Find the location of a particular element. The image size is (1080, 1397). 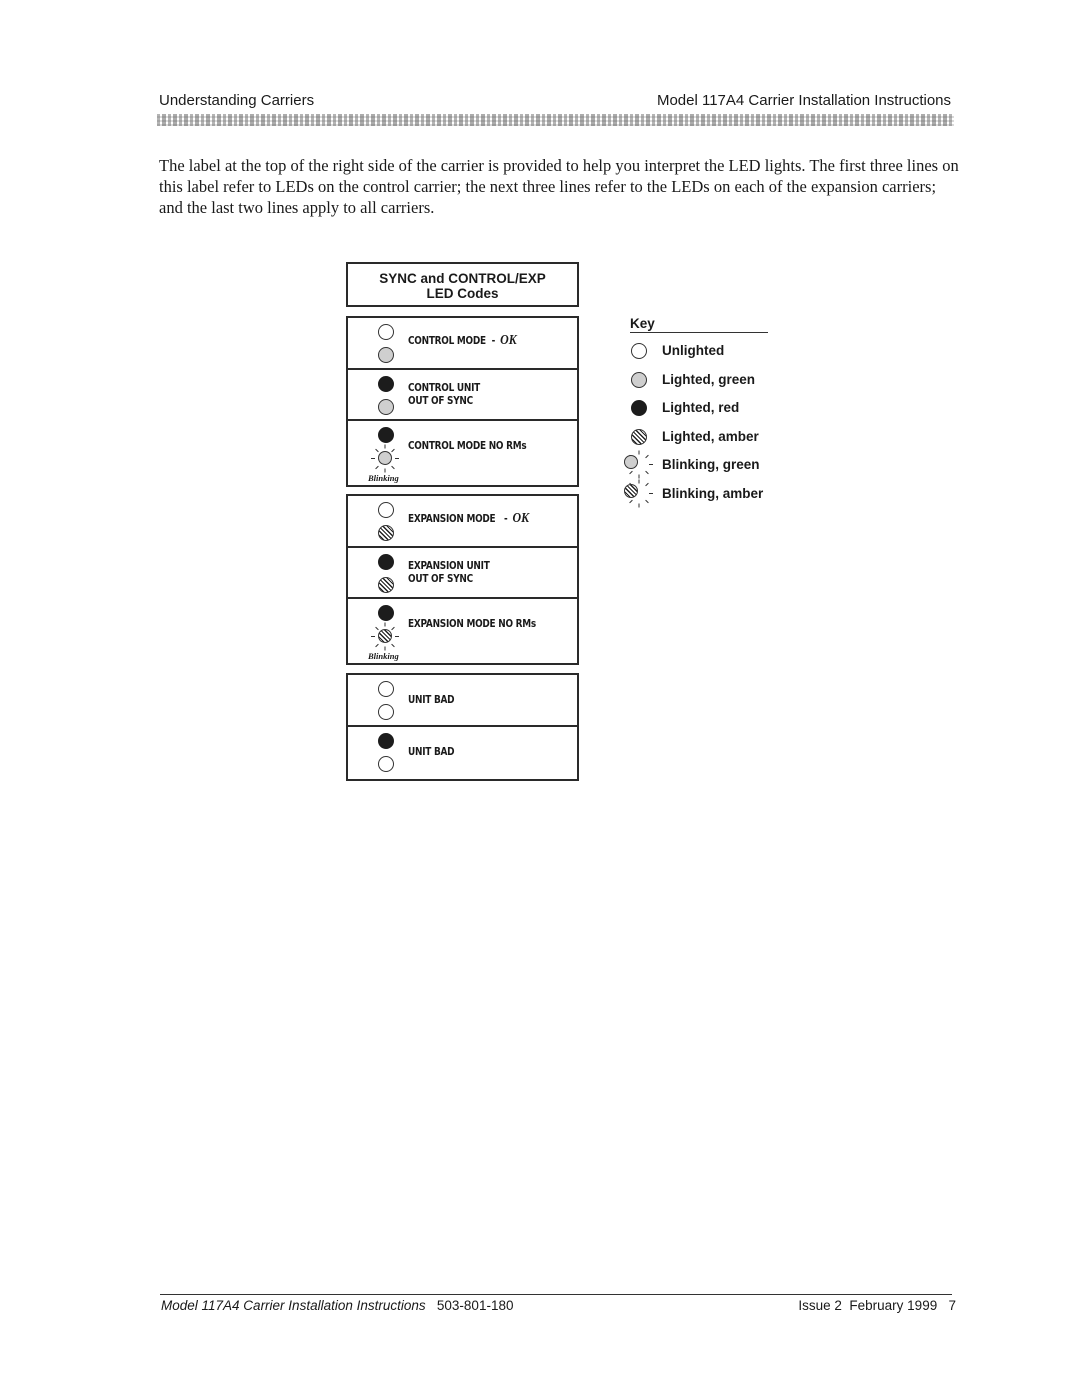

key-item-label: Lighted, amber is located at coordinates (710, 436).